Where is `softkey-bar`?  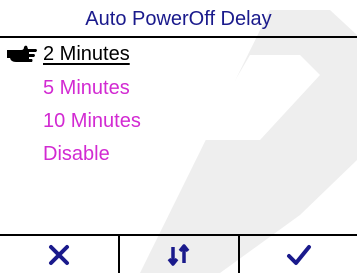 softkey-bar is located at coordinates (178, 253).